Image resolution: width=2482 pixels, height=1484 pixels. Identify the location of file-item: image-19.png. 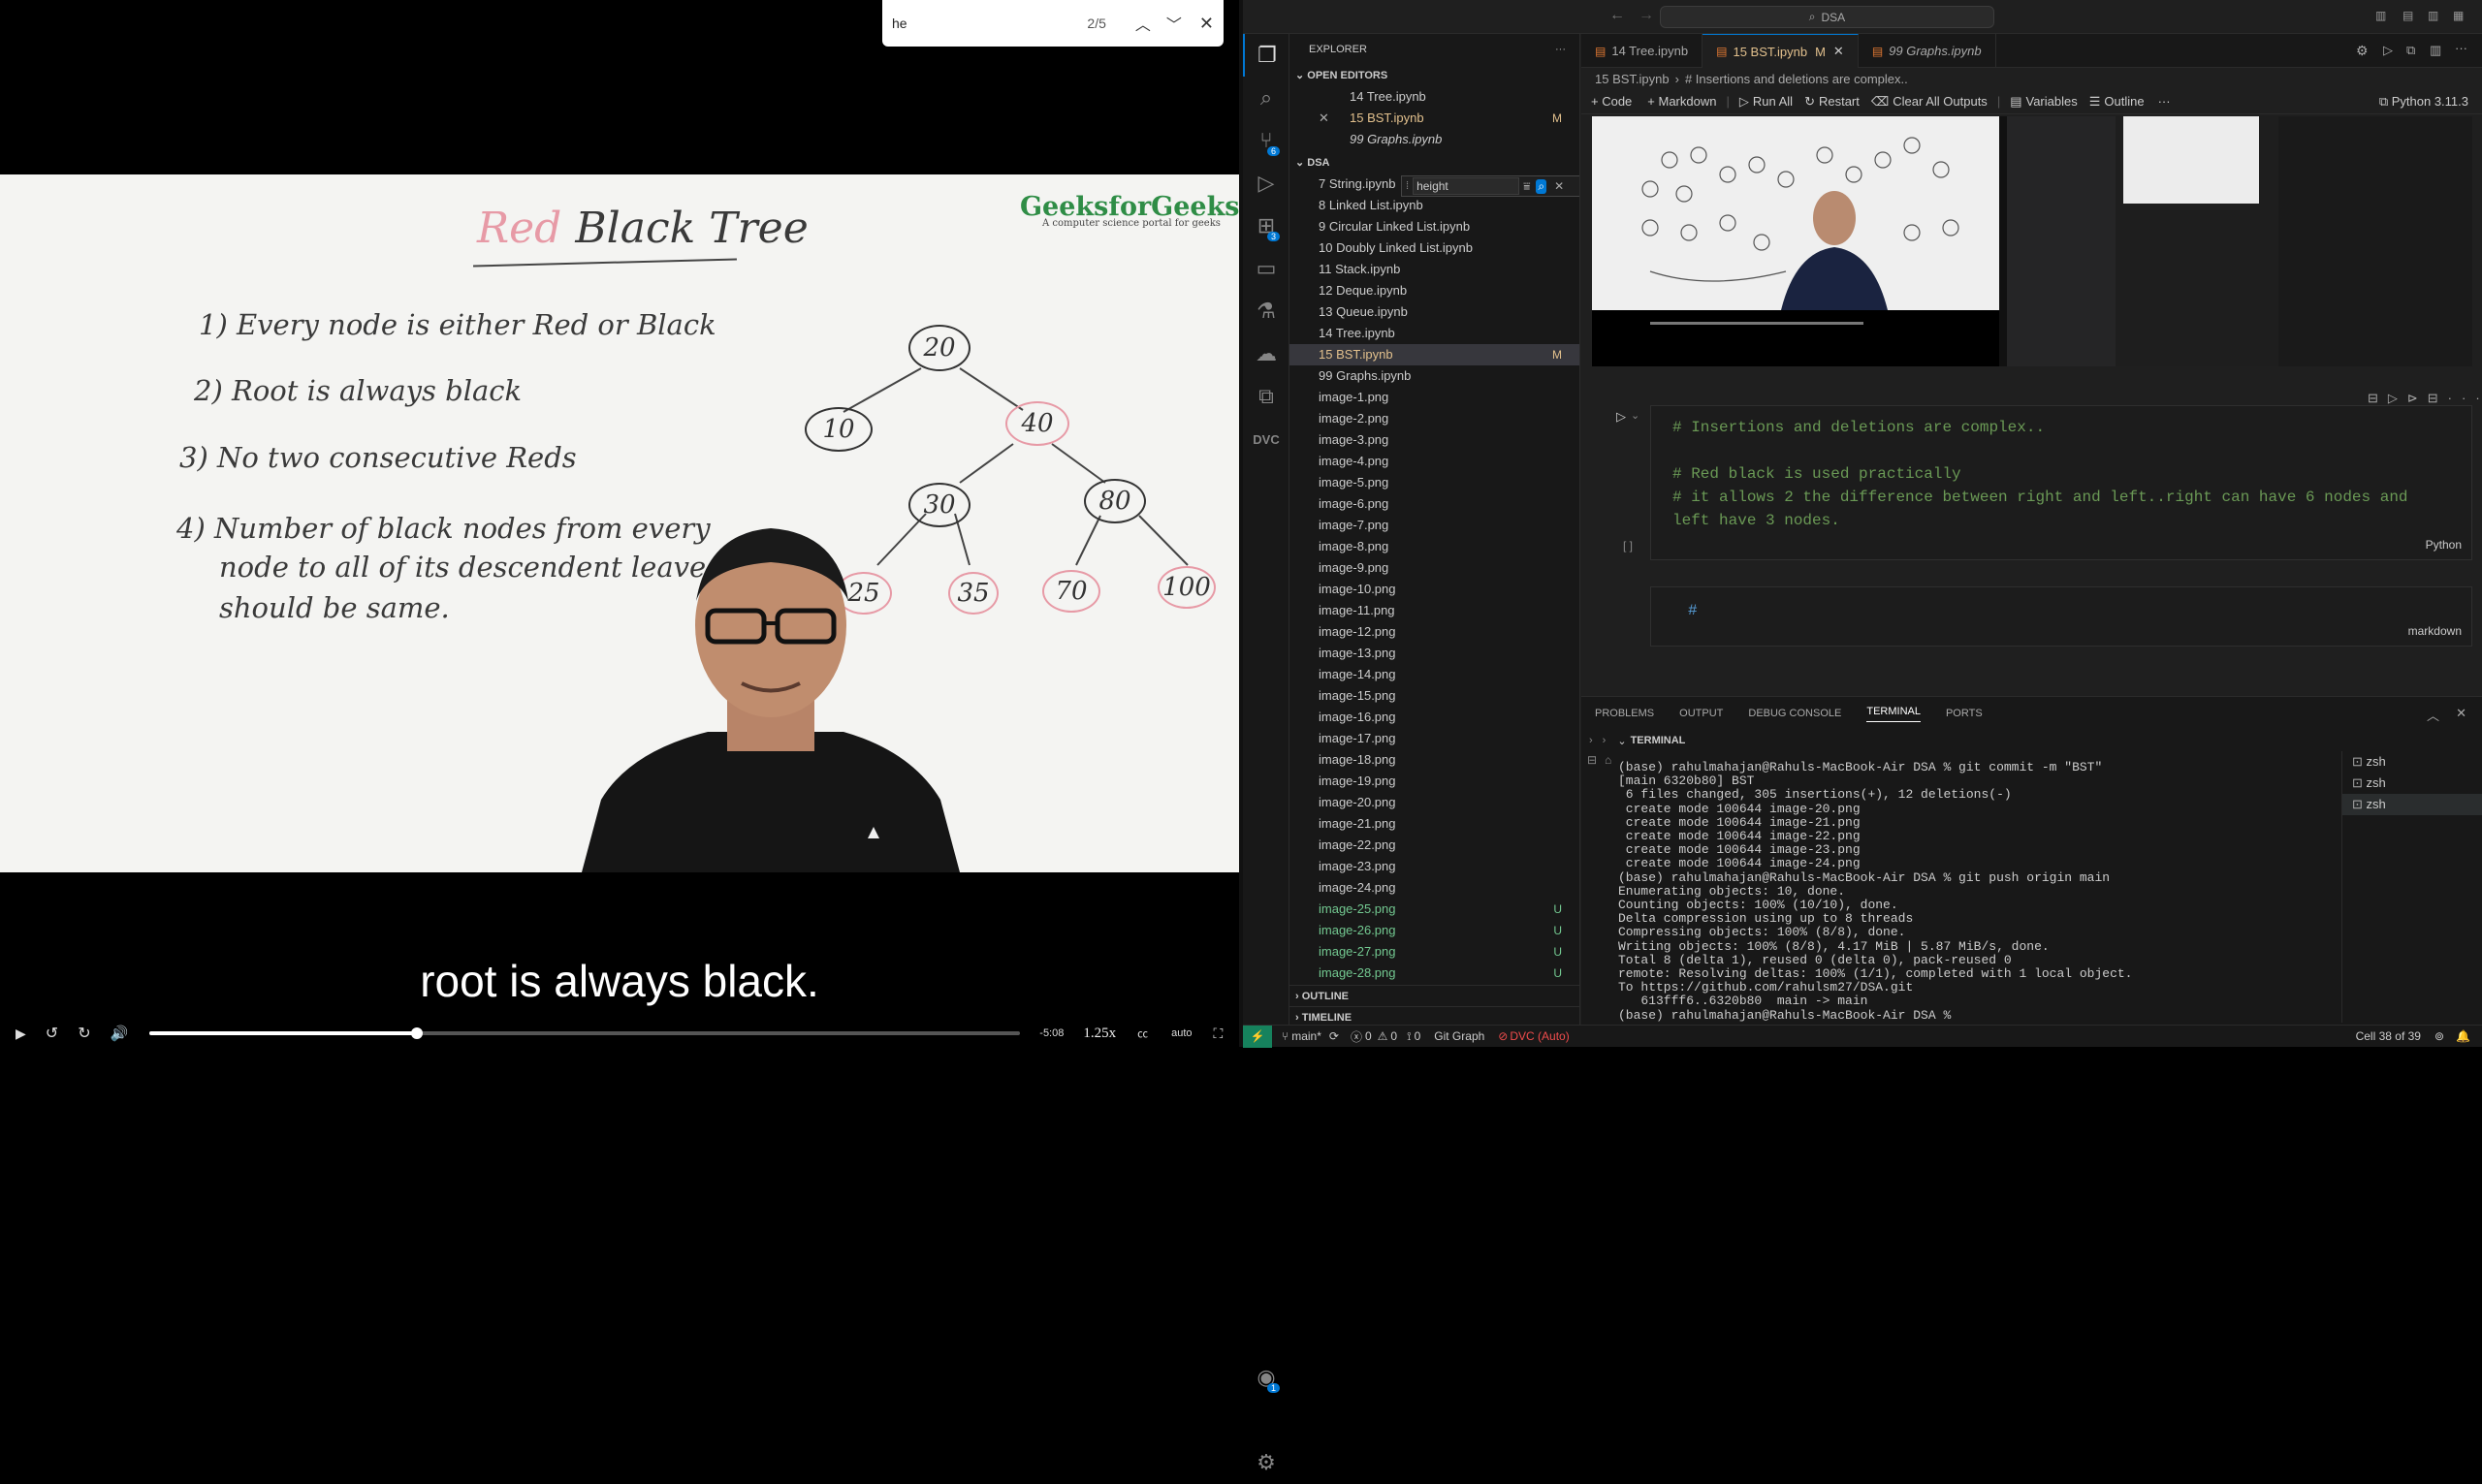
(1434, 781).